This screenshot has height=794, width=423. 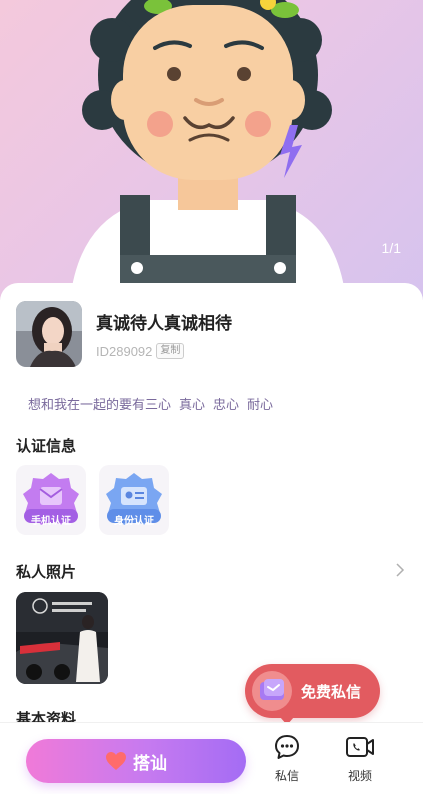 What do you see at coordinates (272, 691) in the screenshot?
I see `message-gift-icon` at bounding box center [272, 691].